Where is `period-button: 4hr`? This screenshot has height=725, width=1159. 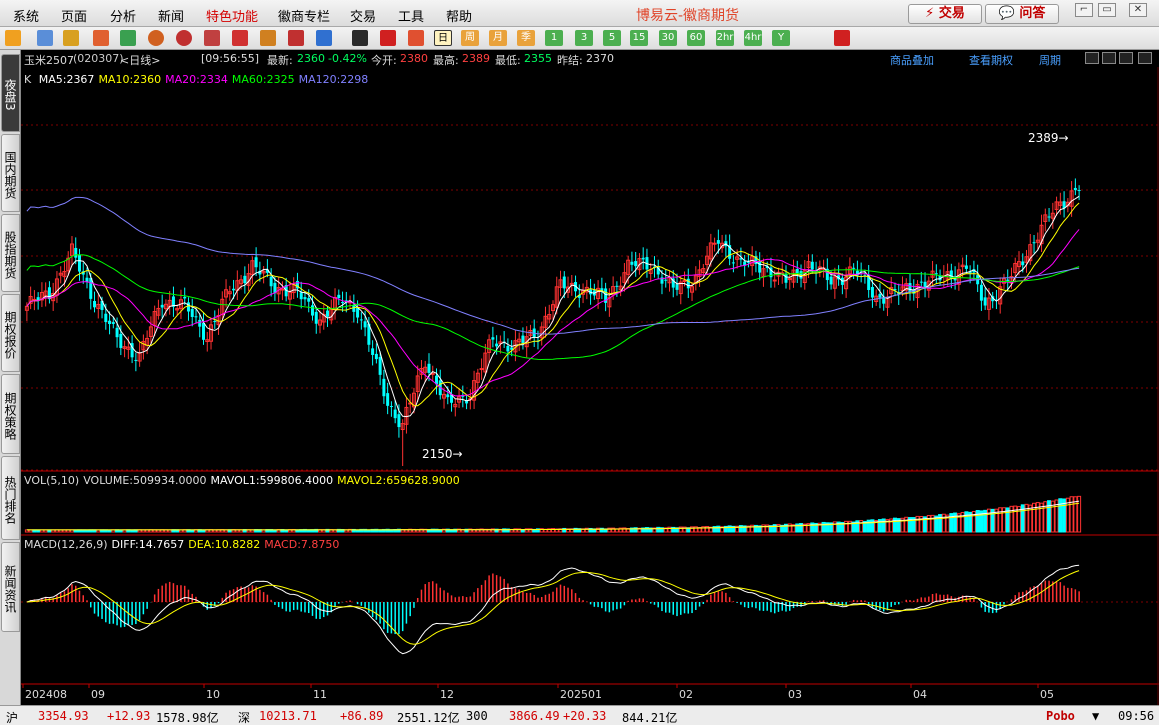 period-button: 4hr is located at coordinates (753, 38).